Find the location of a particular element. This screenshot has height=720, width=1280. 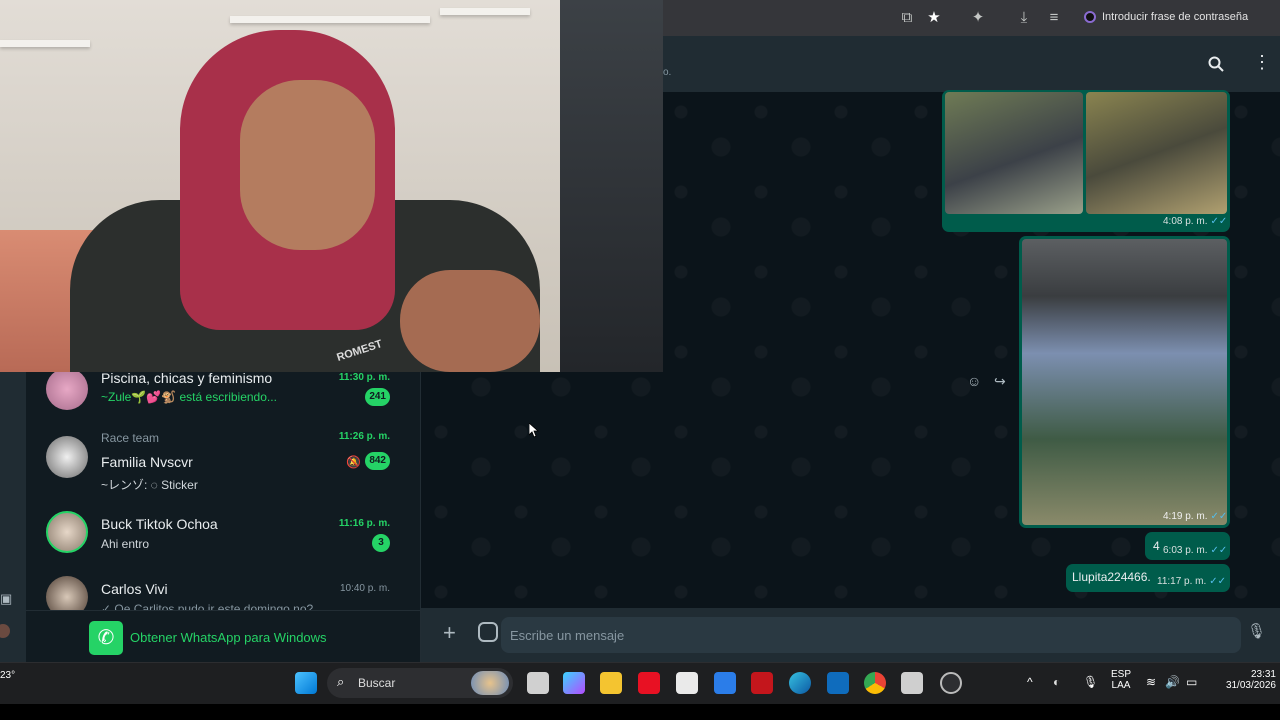

install-app-icon: ⧉ is located at coordinates (907, 18).